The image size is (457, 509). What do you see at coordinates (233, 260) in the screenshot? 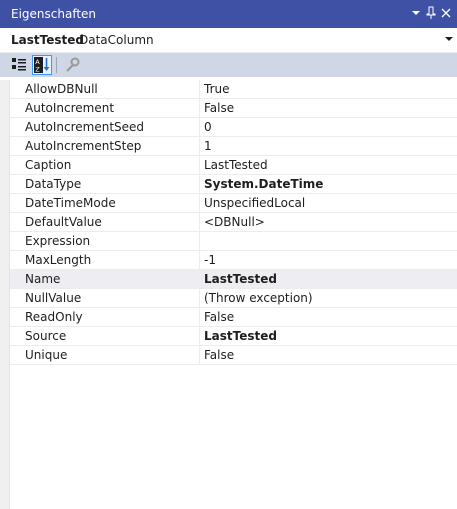
I see `property-row: MaxLength -1` at bounding box center [233, 260].